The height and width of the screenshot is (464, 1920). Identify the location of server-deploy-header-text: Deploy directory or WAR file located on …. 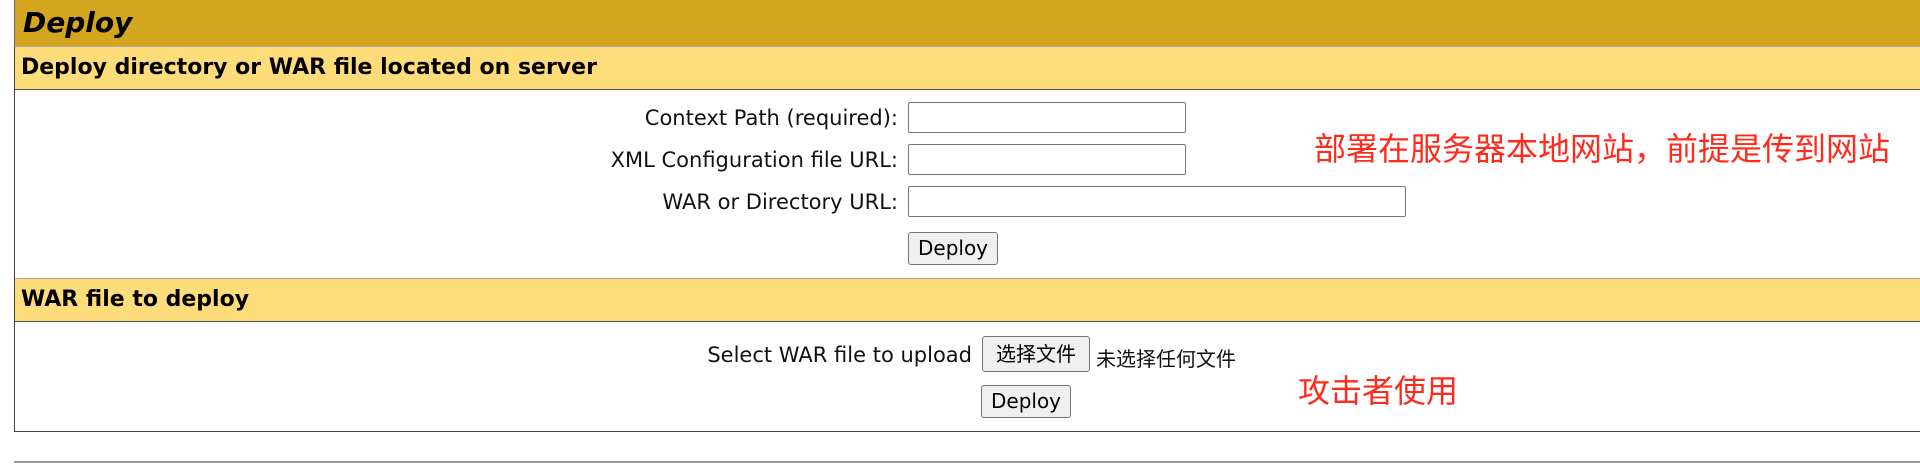
(309, 67).